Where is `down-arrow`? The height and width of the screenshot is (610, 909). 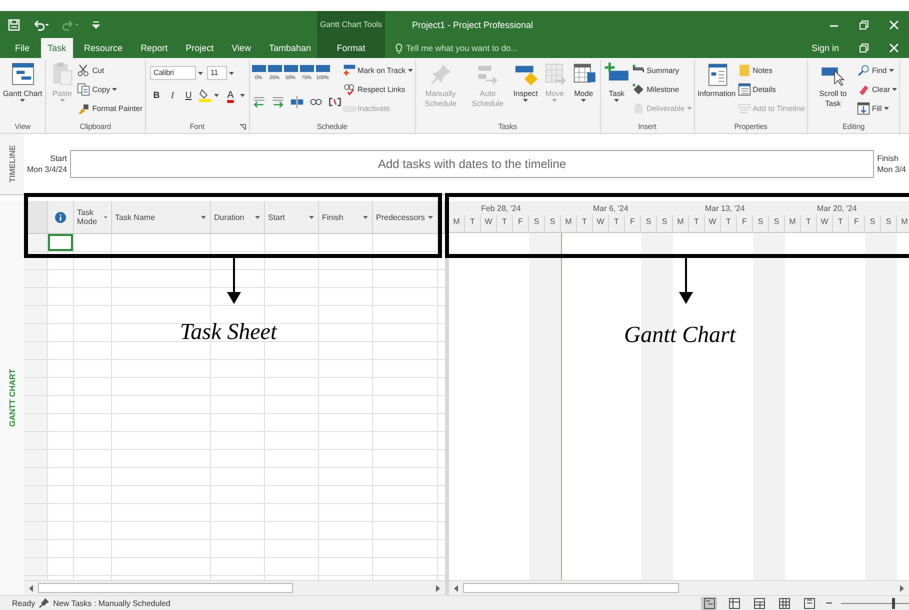
down-arrow is located at coordinates (686, 281).